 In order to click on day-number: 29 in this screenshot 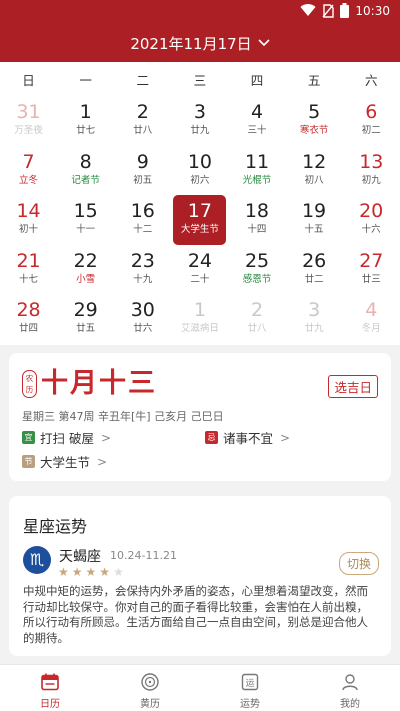, I will do `click(85, 310)`.